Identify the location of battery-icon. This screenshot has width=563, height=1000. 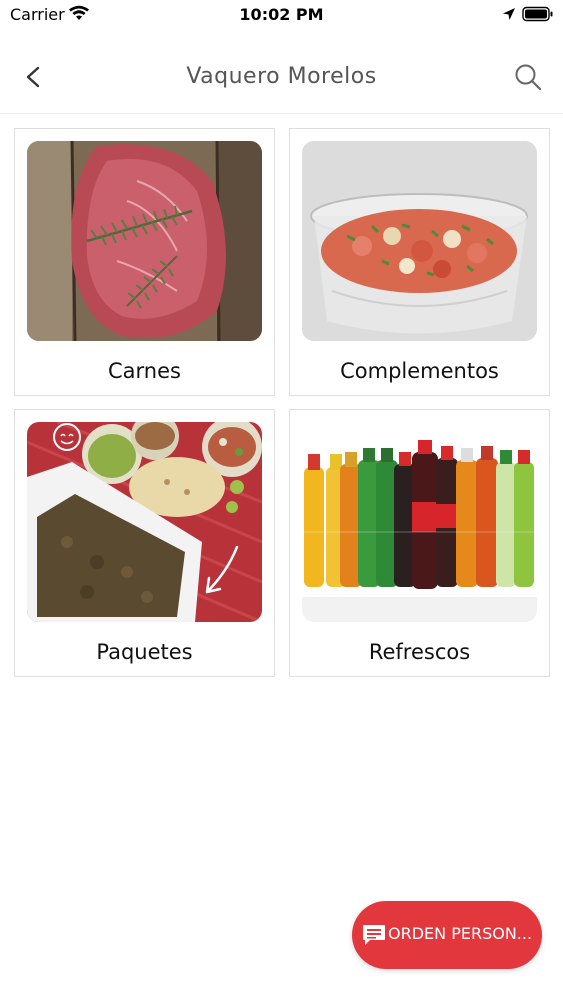
(537, 14).